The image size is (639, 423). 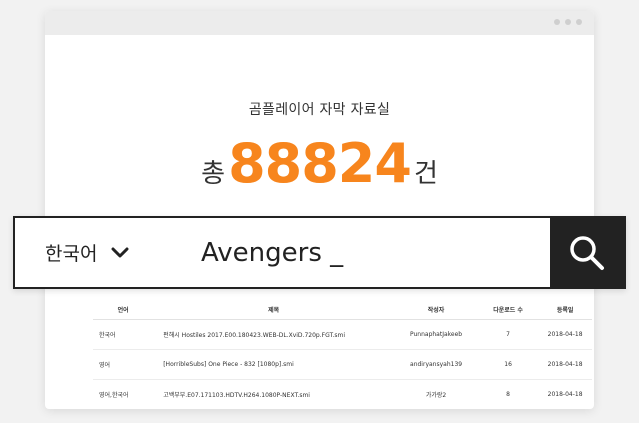 I want to click on row-downloads: 7, so click(x=508, y=334).